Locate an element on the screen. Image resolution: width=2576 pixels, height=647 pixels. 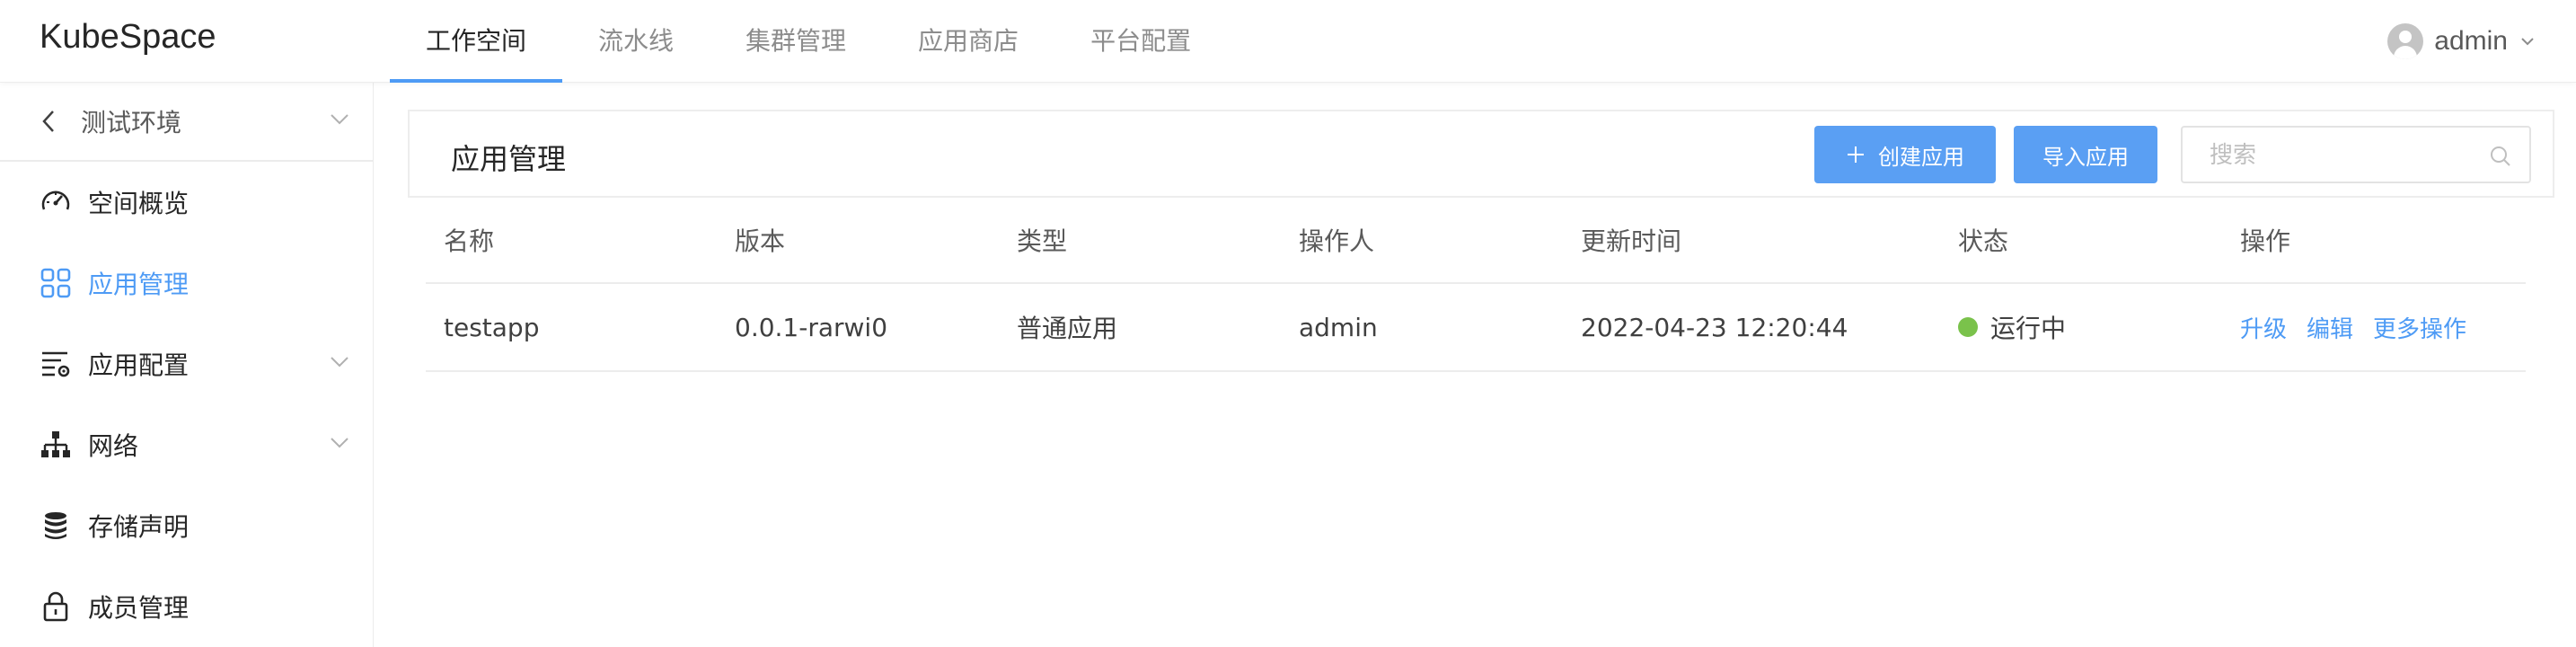
user-menu: admin is located at coordinates (2461, 41).